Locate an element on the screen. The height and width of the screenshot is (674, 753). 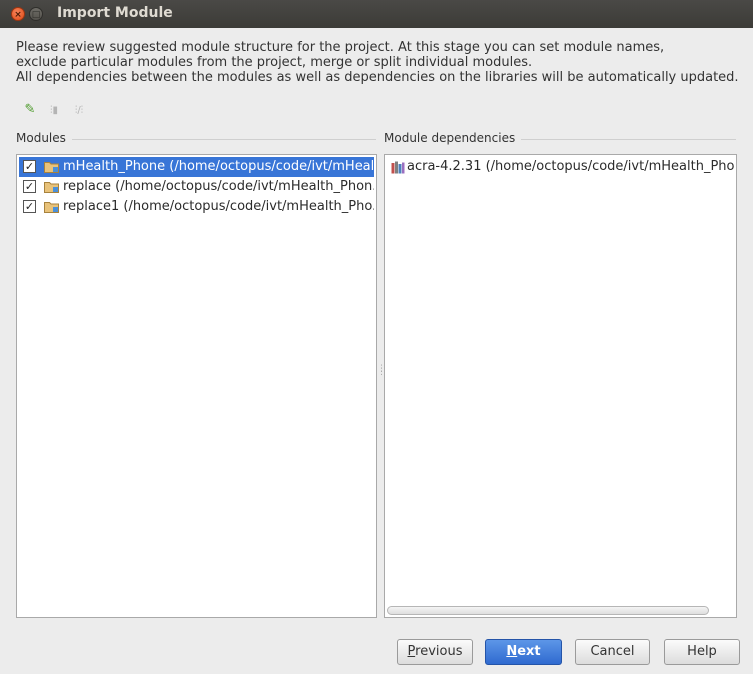
help-button: Help is located at coordinates (702, 652).